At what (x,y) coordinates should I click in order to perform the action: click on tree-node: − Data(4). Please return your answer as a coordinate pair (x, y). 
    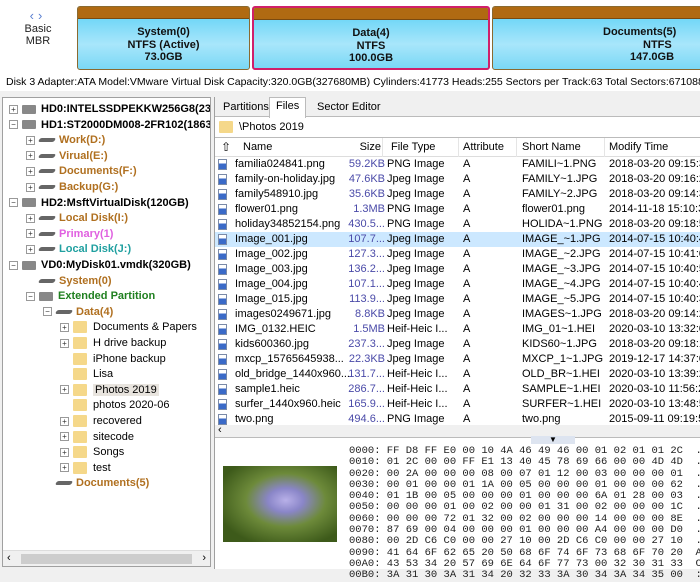
    Looking at the image, I should click on (78, 312).